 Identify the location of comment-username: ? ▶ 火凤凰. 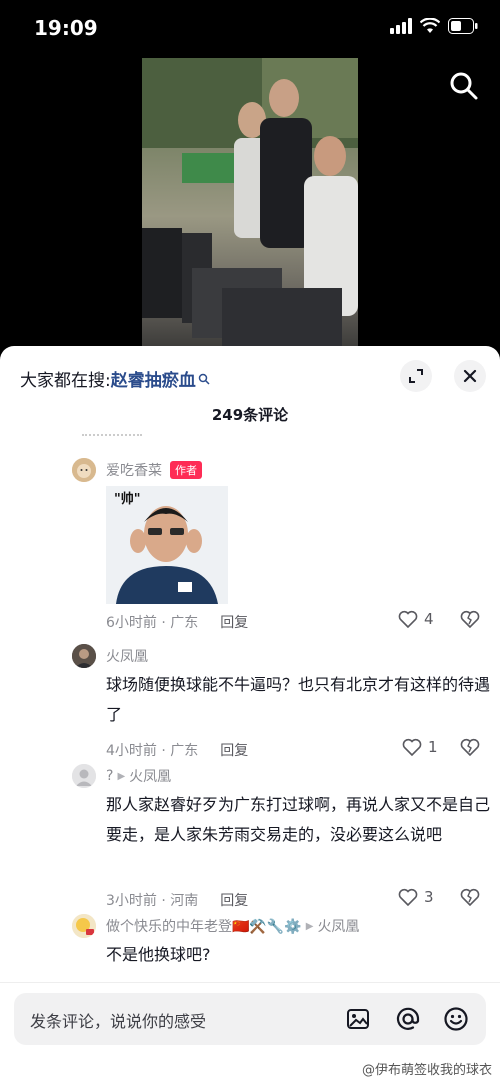
(138, 776).